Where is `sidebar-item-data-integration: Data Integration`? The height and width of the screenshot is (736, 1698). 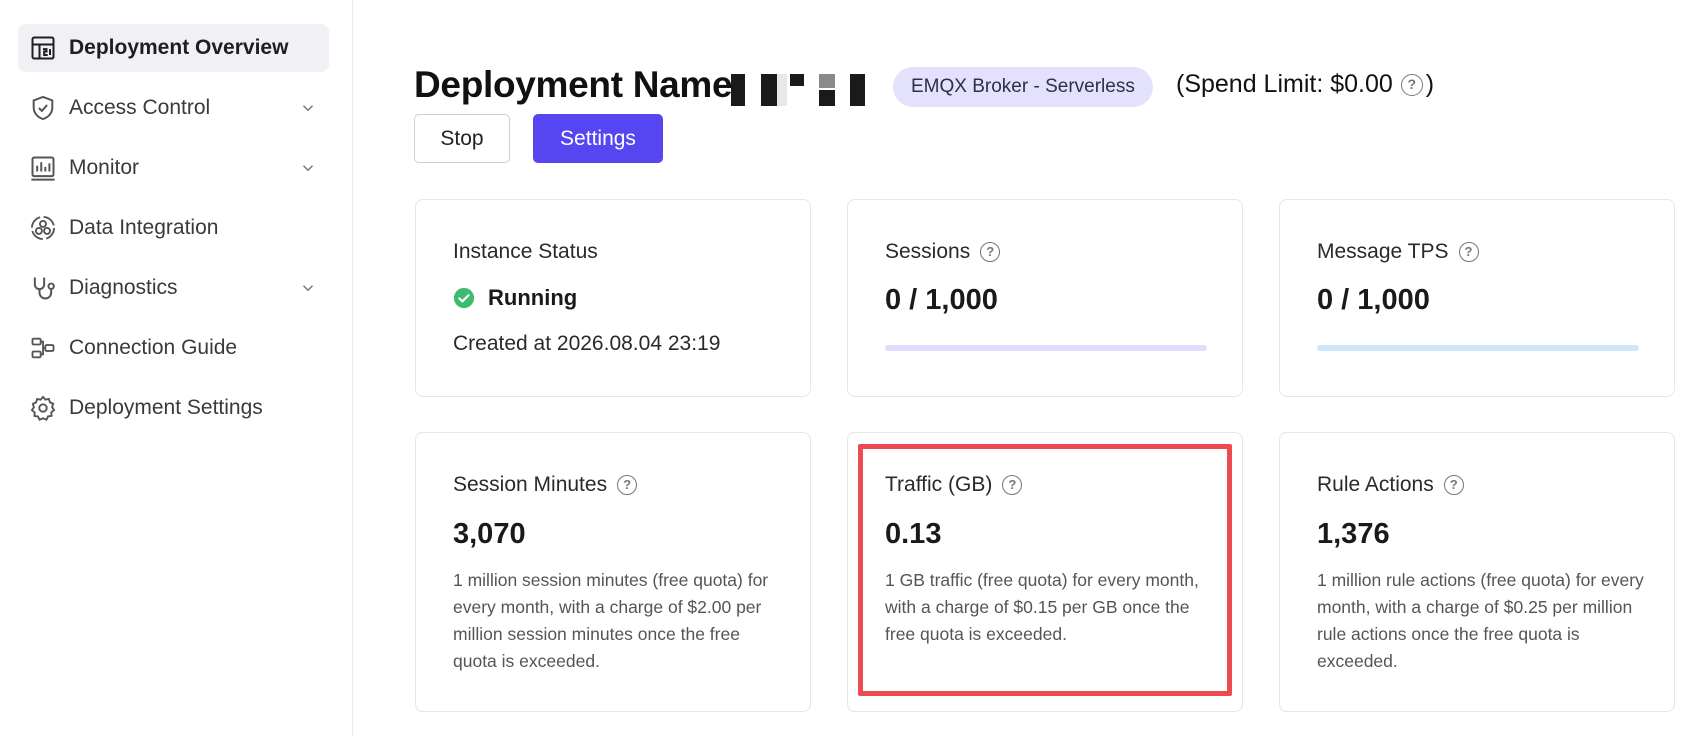
sidebar-item-data-integration: Data Integration is located at coordinates (173, 228).